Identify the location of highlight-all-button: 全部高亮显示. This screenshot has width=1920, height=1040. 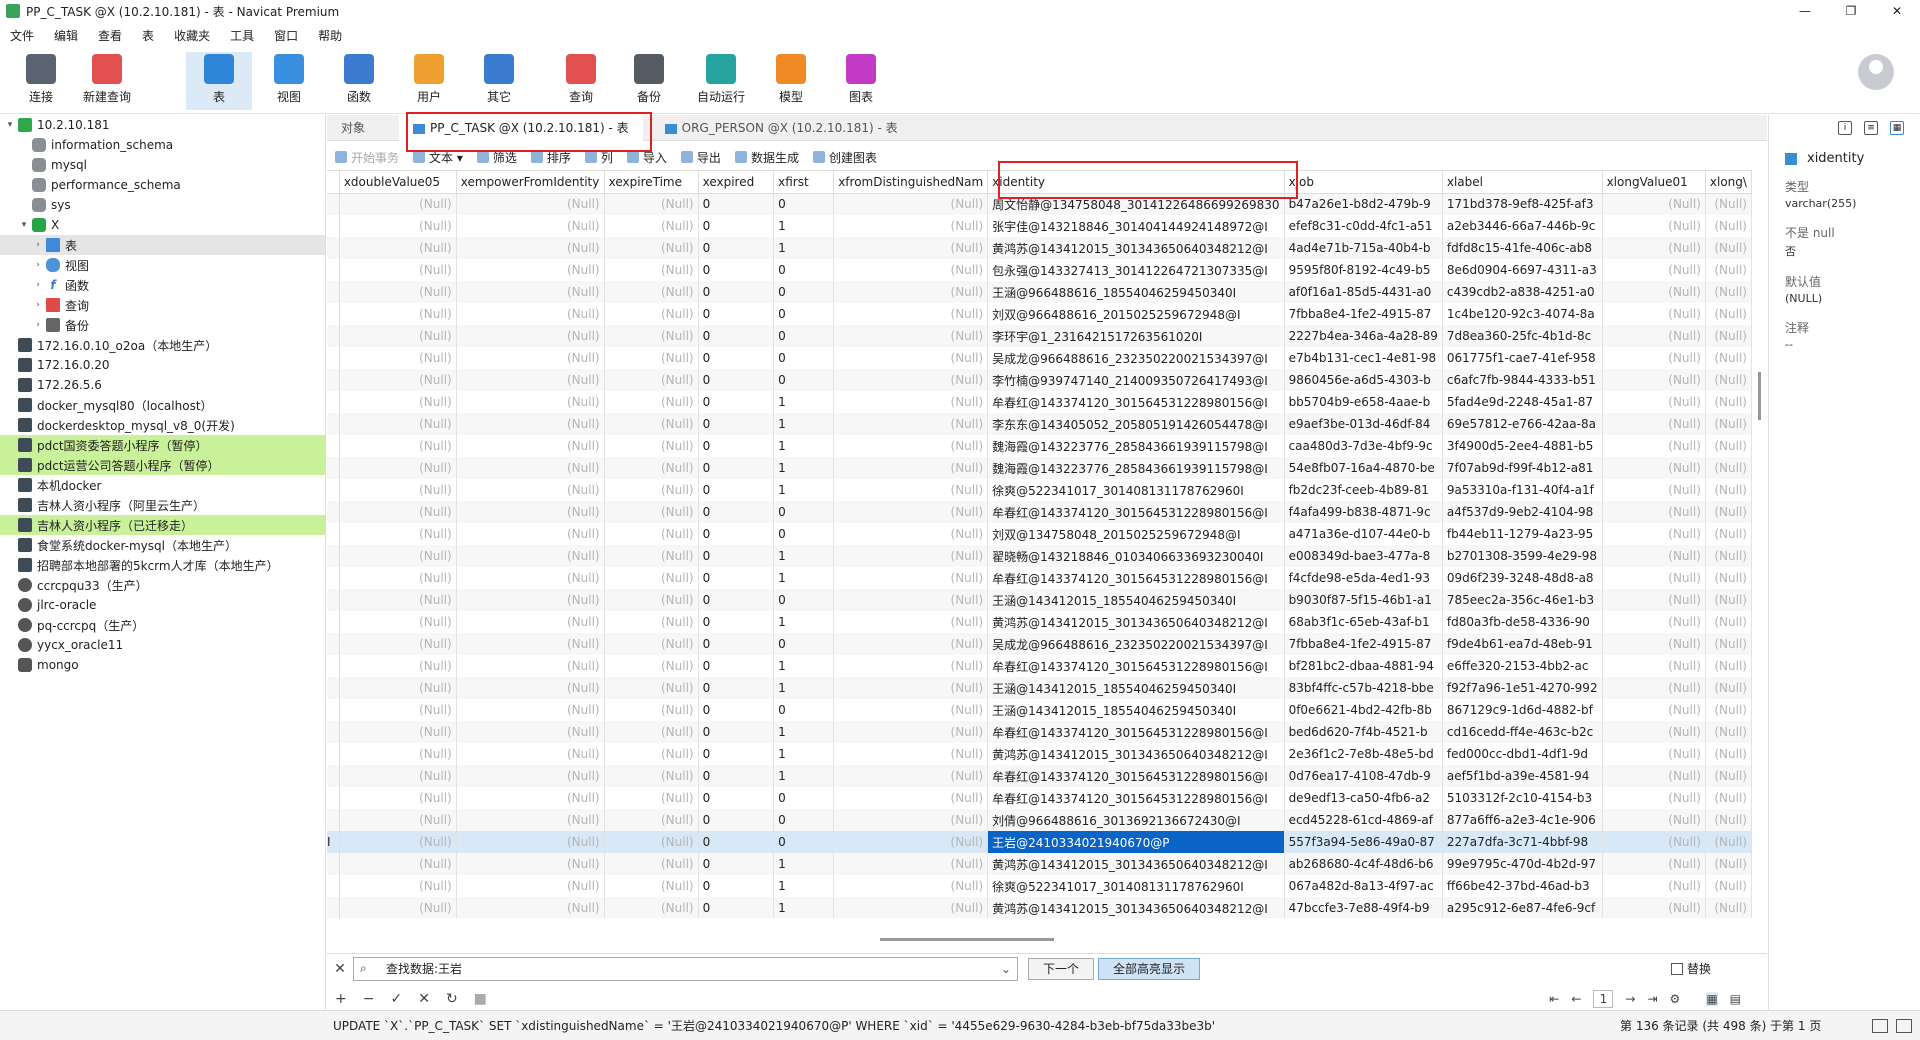
(1149, 968).